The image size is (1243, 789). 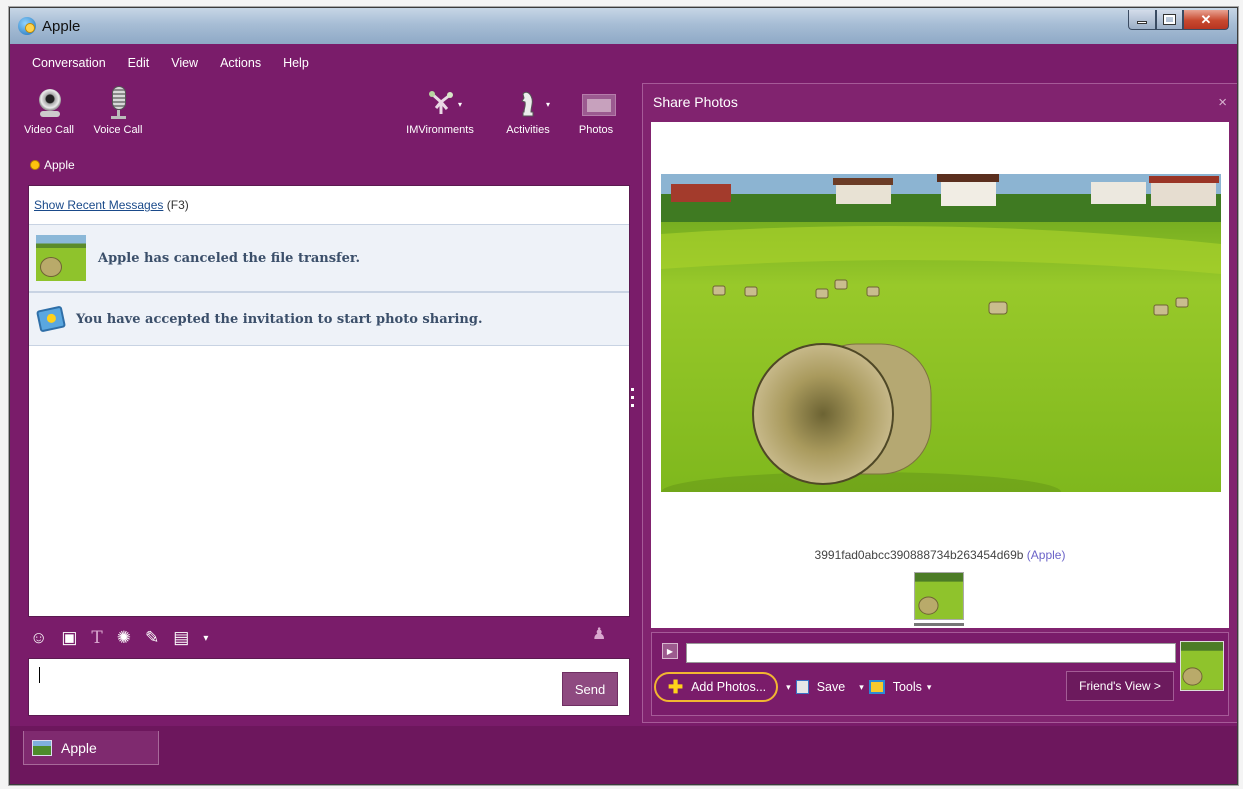 I want to click on video-call-label: Video Call, so click(x=49, y=130).